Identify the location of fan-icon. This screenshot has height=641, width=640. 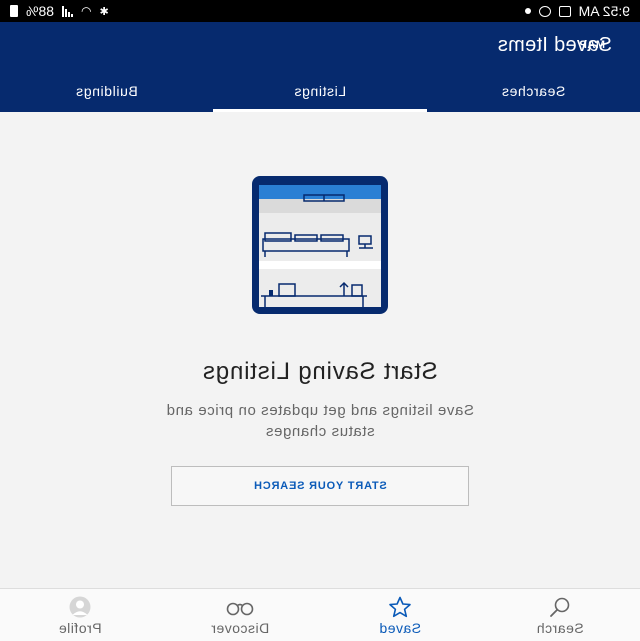
(544, 11).